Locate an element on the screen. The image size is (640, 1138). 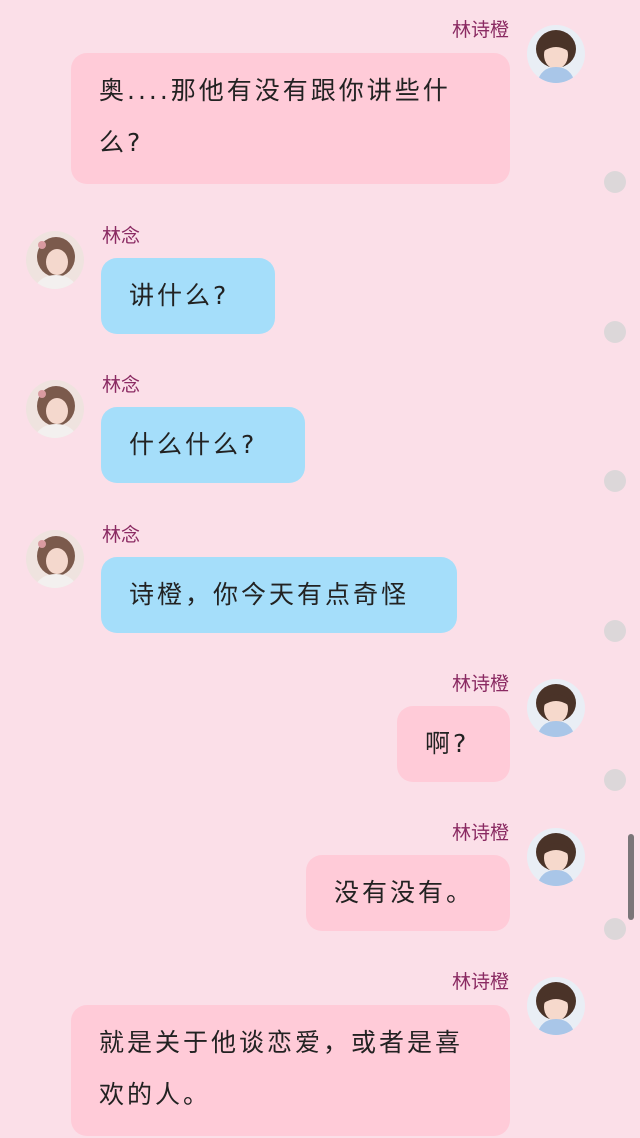
message-bubble: 奥....那他有没有跟你讲些什么? is located at coordinates (290, 118).